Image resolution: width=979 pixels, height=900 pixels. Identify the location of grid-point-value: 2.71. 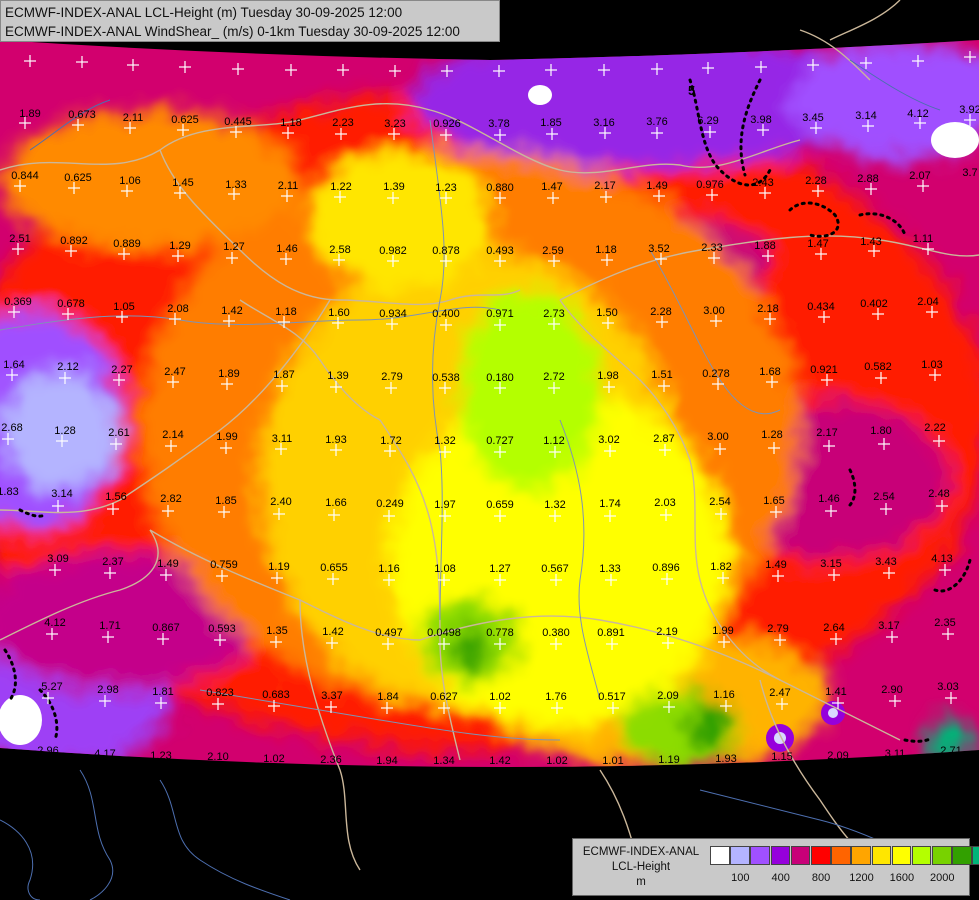
(950, 751).